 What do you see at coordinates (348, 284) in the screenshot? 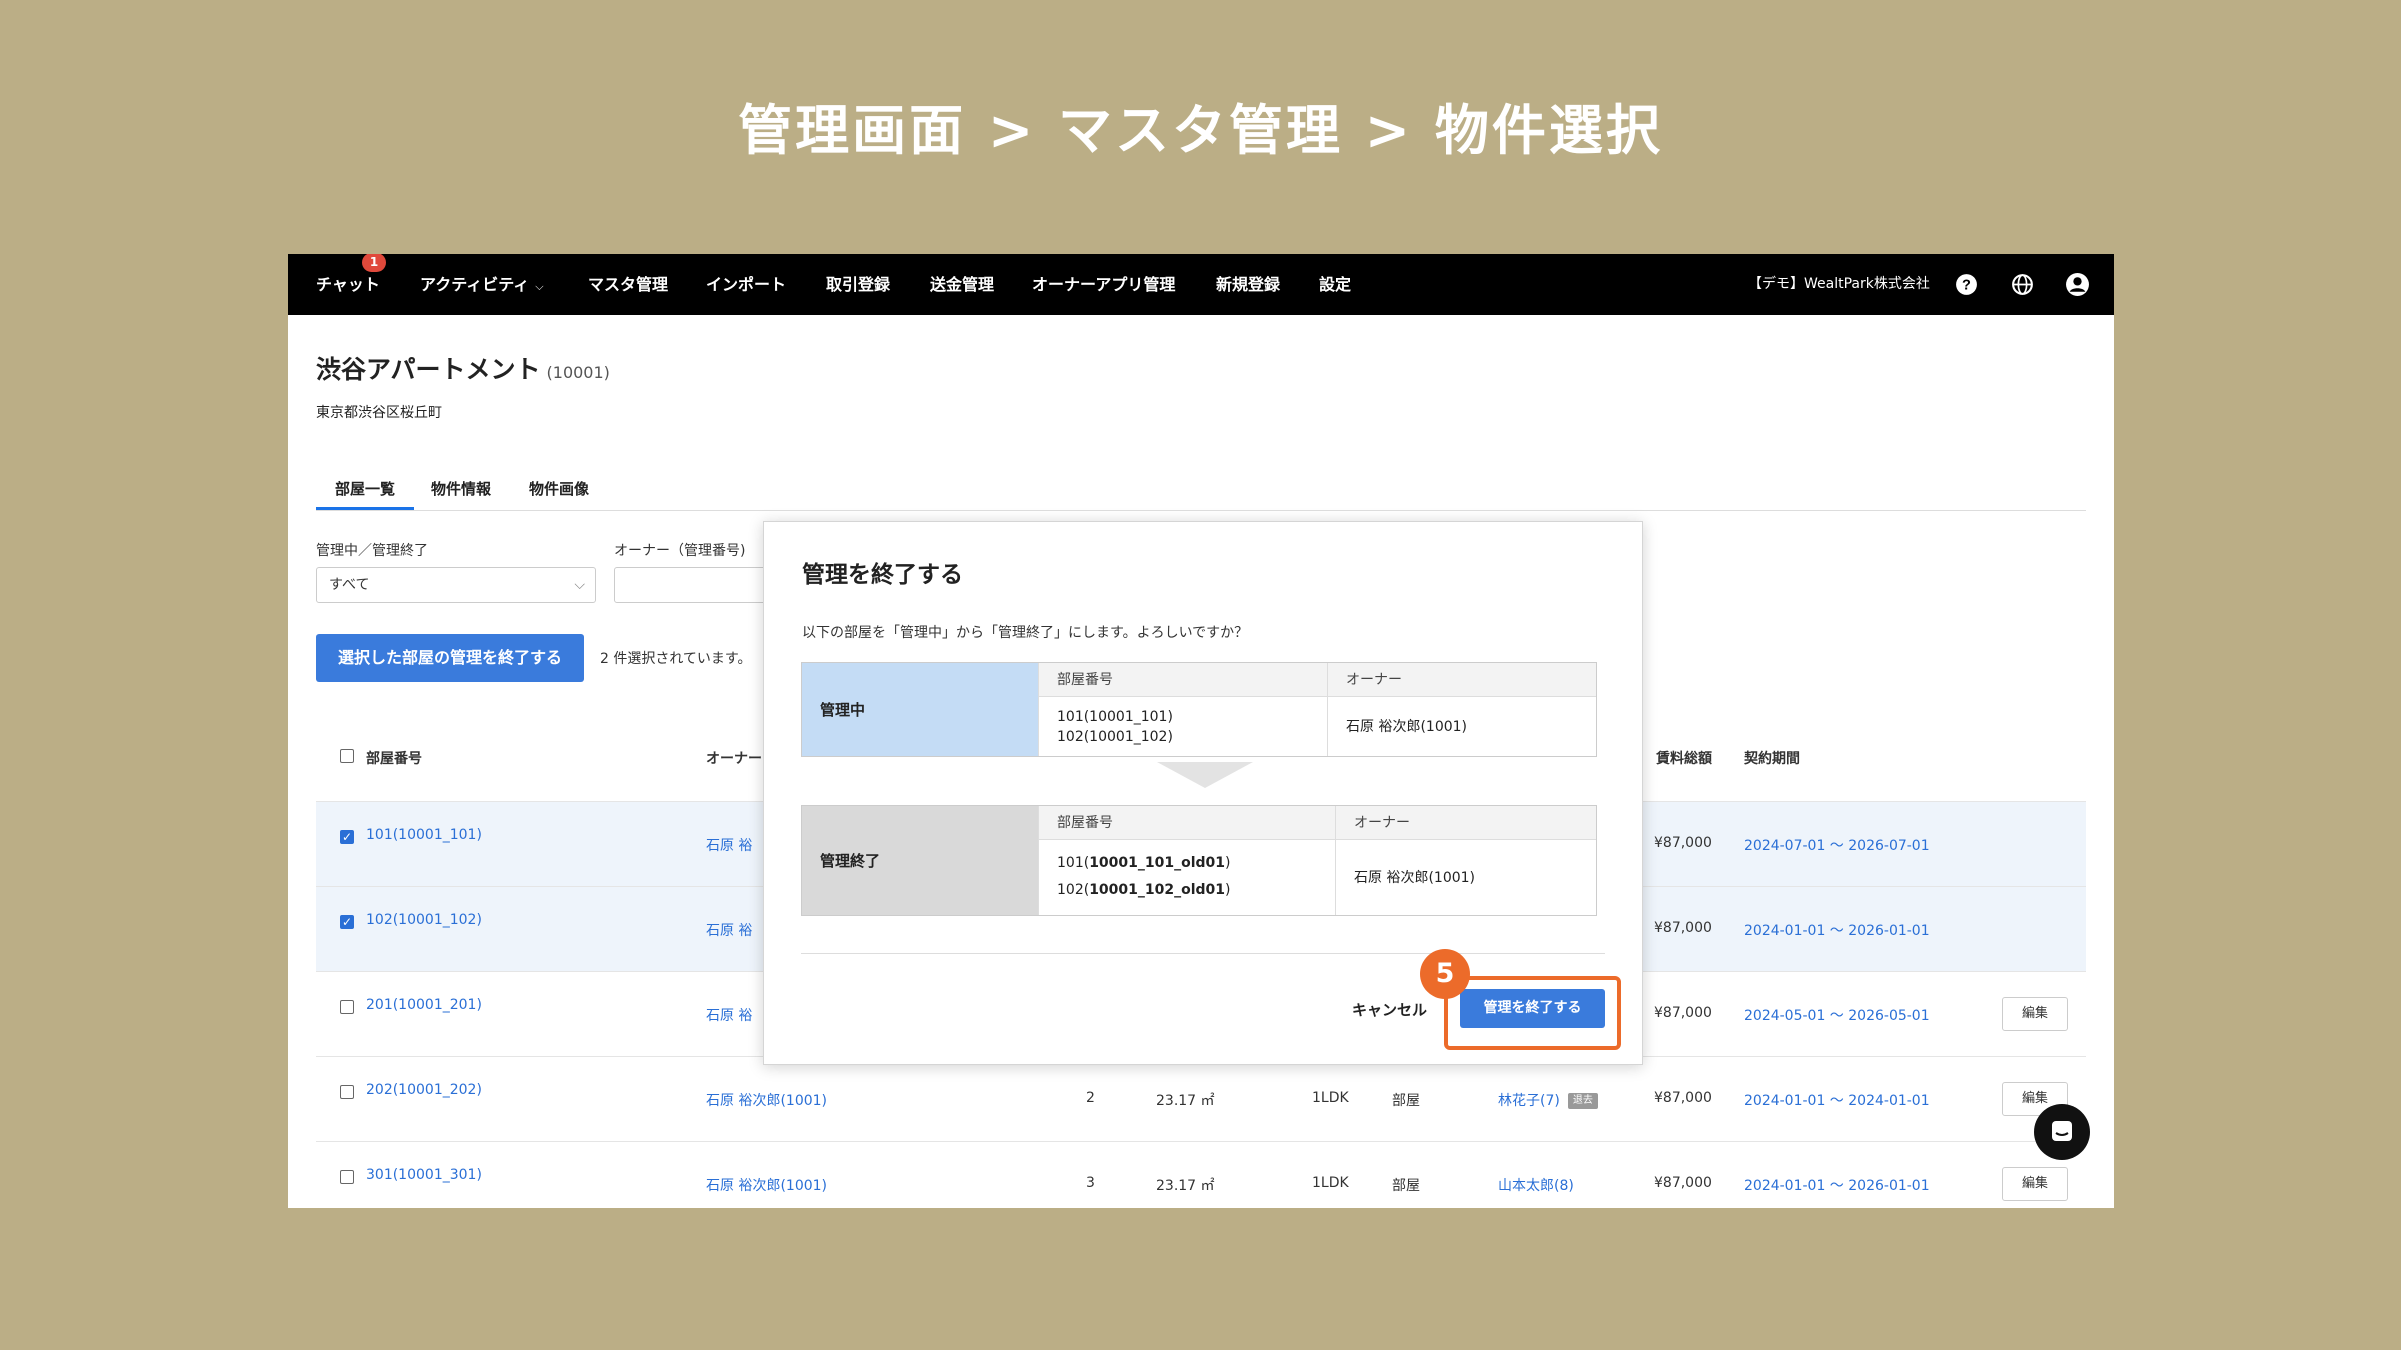
I see `nav-chat-label: チャット` at bounding box center [348, 284].